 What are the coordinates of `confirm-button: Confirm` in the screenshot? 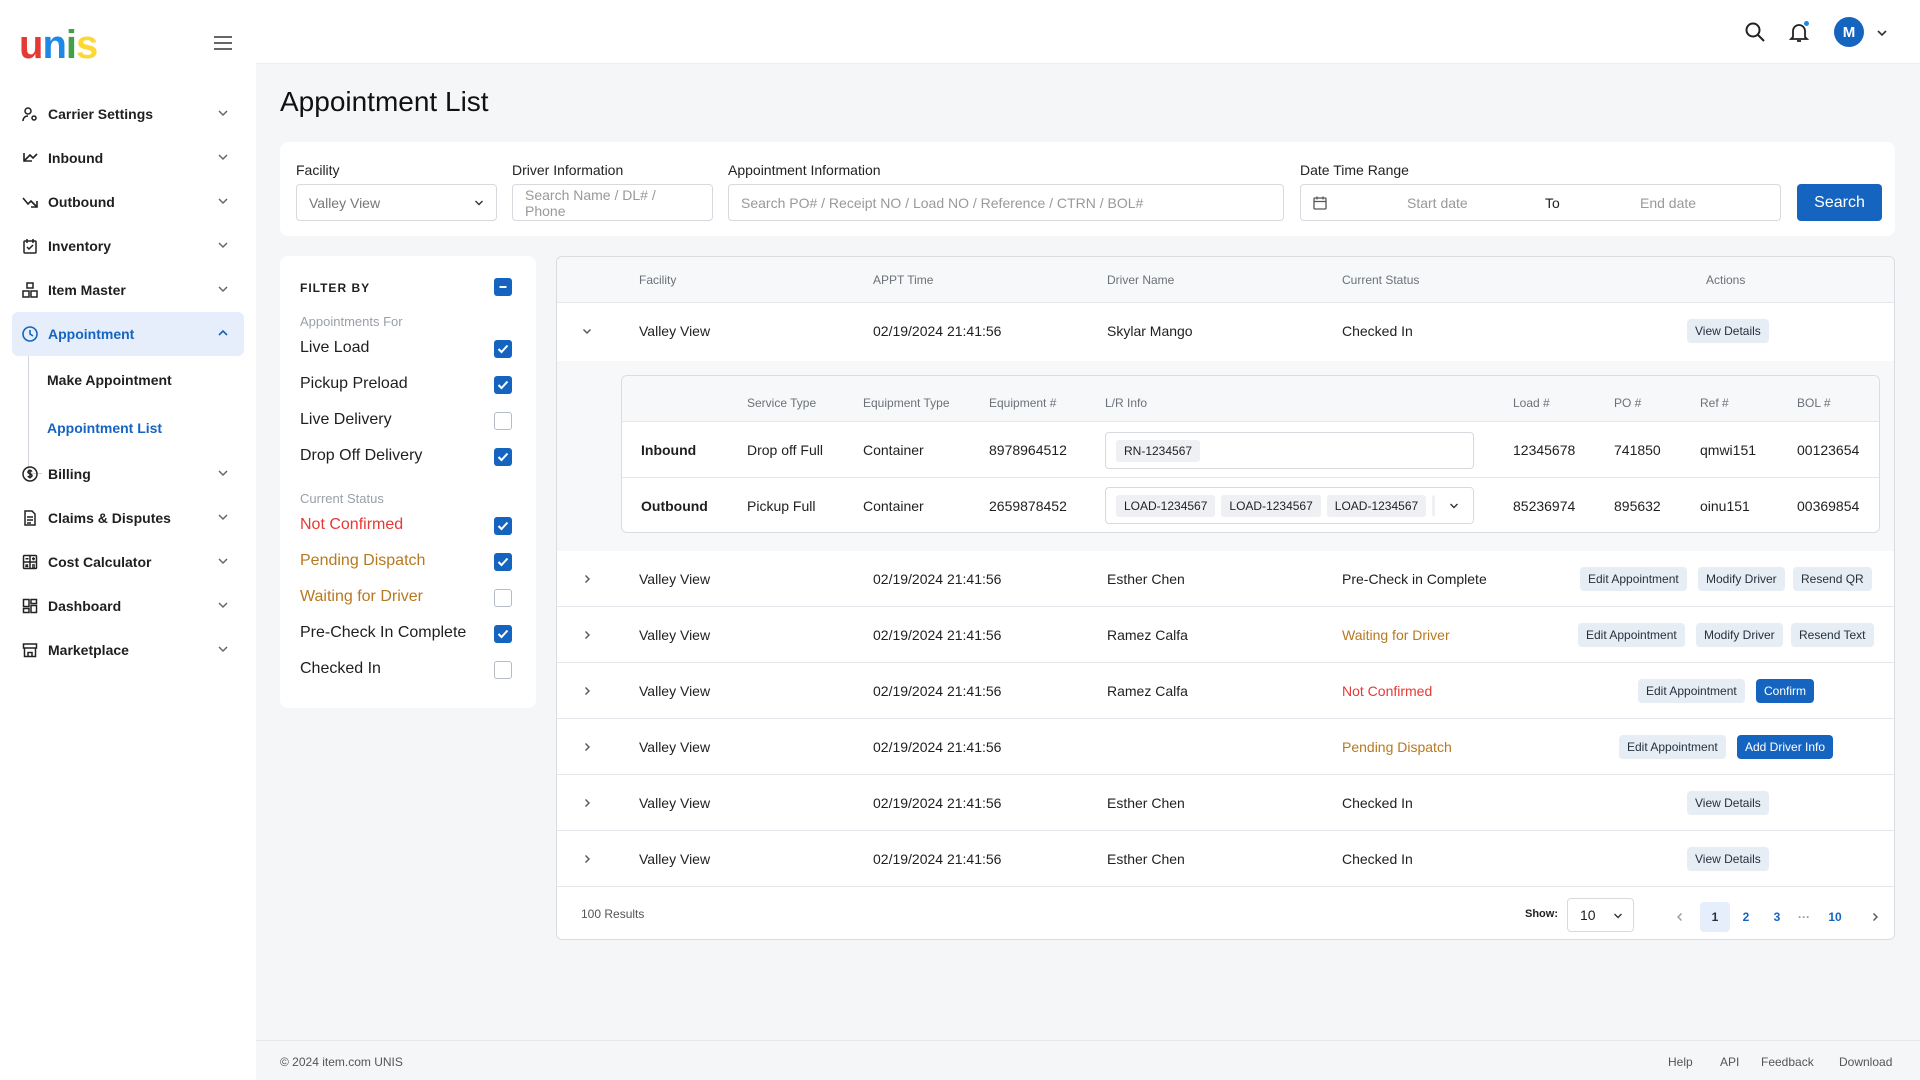 It's located at (1785, 691).